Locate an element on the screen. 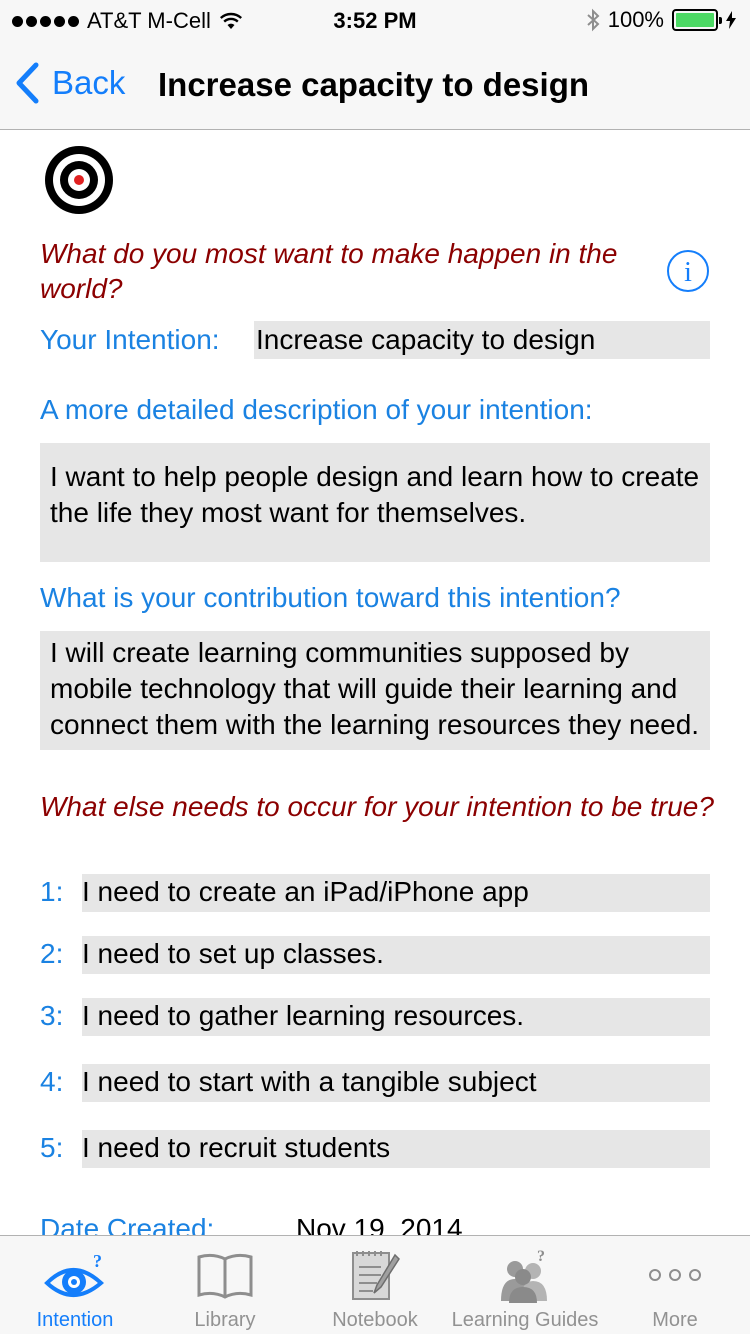  battery-percent: 100% is located at coordinates (635, 19).